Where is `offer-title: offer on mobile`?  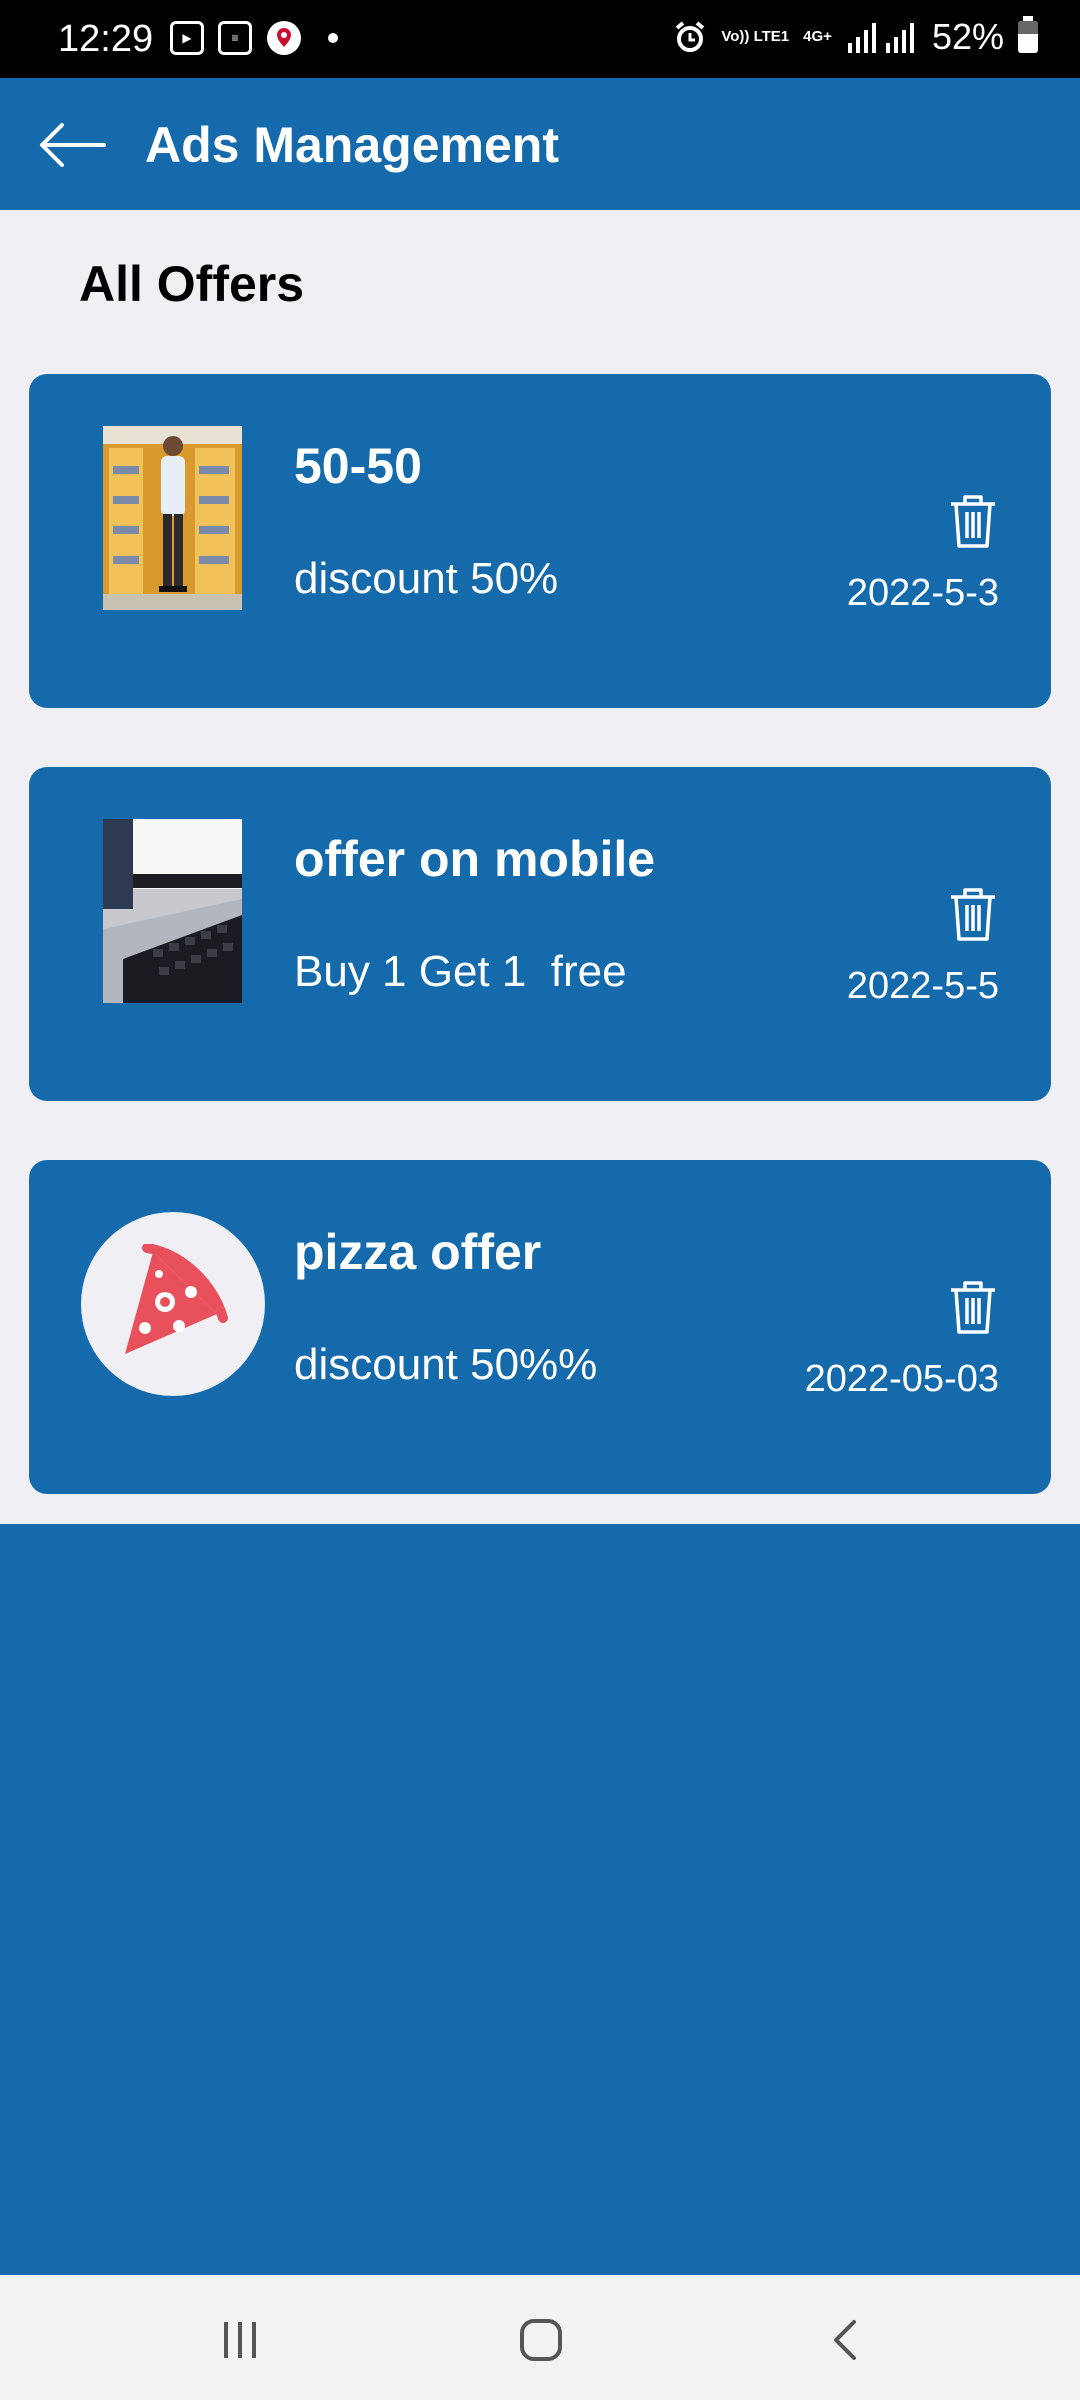 offer-title: offer on mobile is located at coordinates (475, 859).